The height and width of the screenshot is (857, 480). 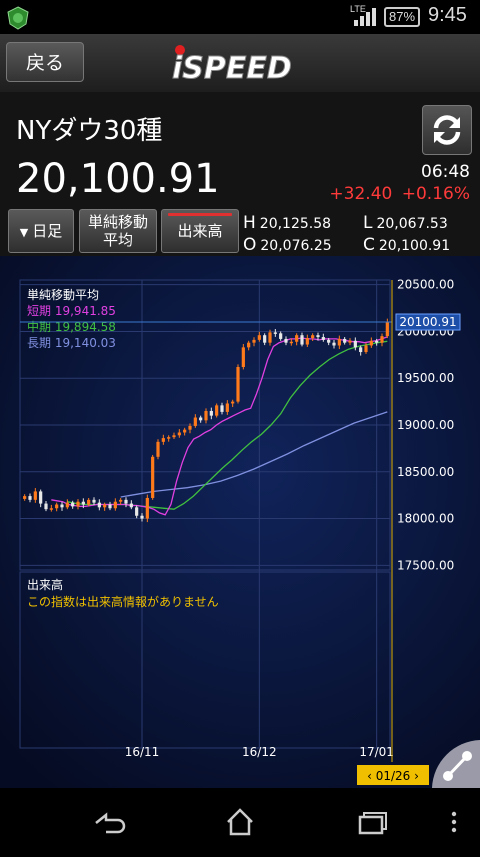 What do you see at coordinates (259, 752) in the screenshot?
I see `x-tick-label: 16/12` at bounding box center [259, 752].